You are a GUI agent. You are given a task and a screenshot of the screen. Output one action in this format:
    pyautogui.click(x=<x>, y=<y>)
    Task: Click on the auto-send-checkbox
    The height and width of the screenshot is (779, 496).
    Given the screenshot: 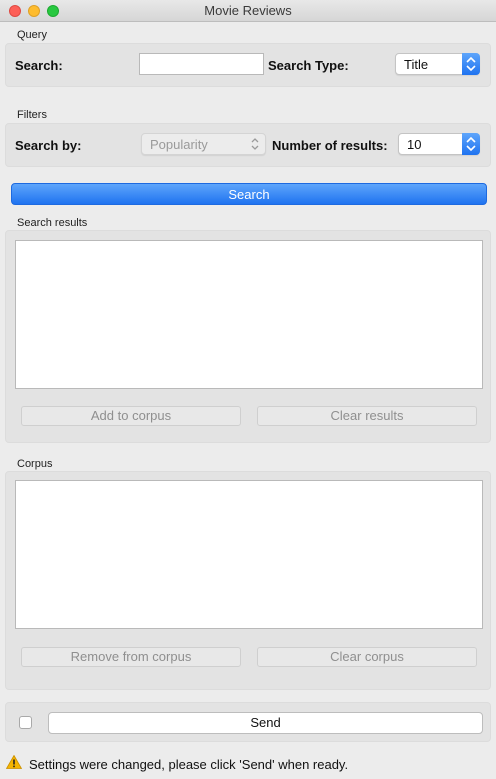 What is the action you would take?
    pyautogui.click(x=25, y=722)
    